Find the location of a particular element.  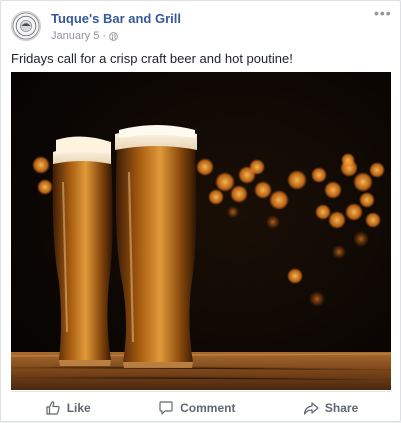

page-avatar is located at coordinates (26, 26).